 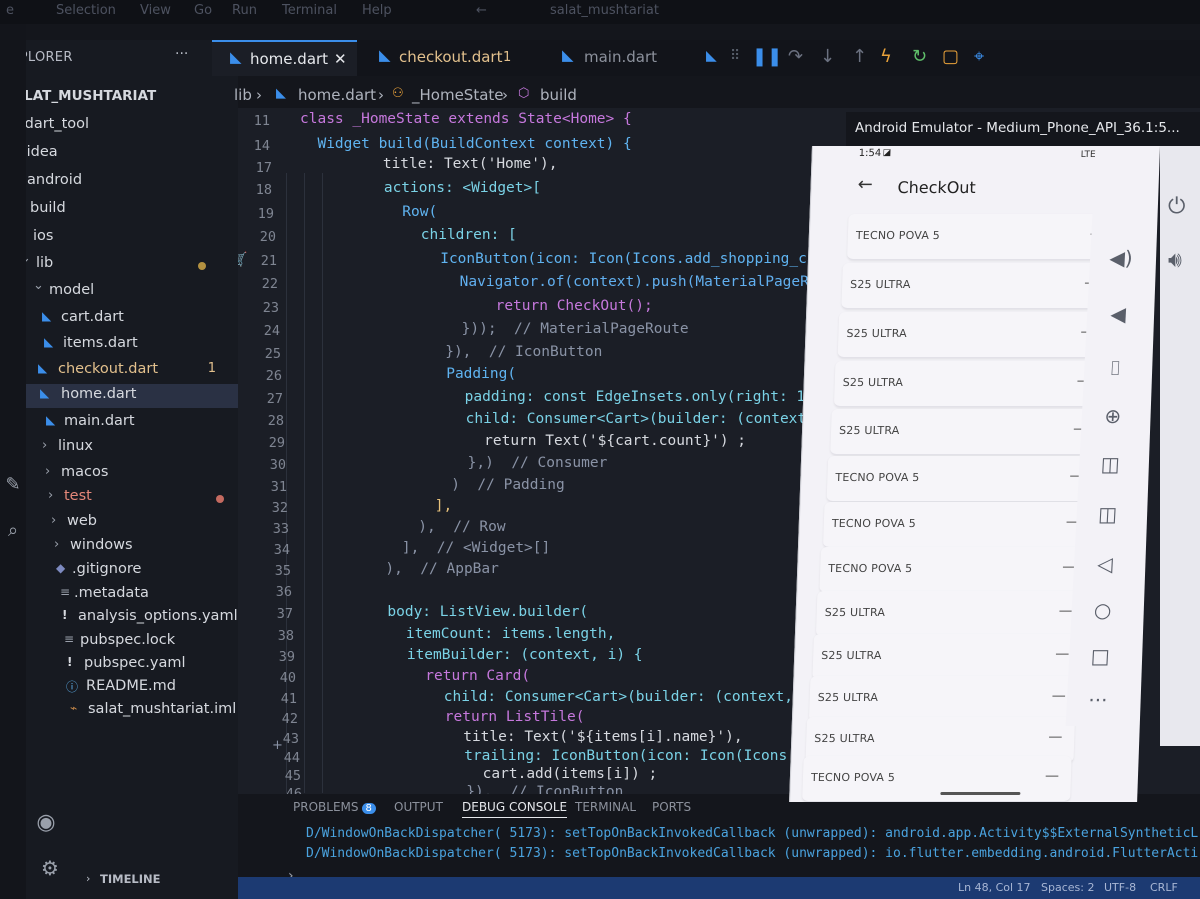 I want to click on tree-item-test: › test, so click(x=119, y=498).